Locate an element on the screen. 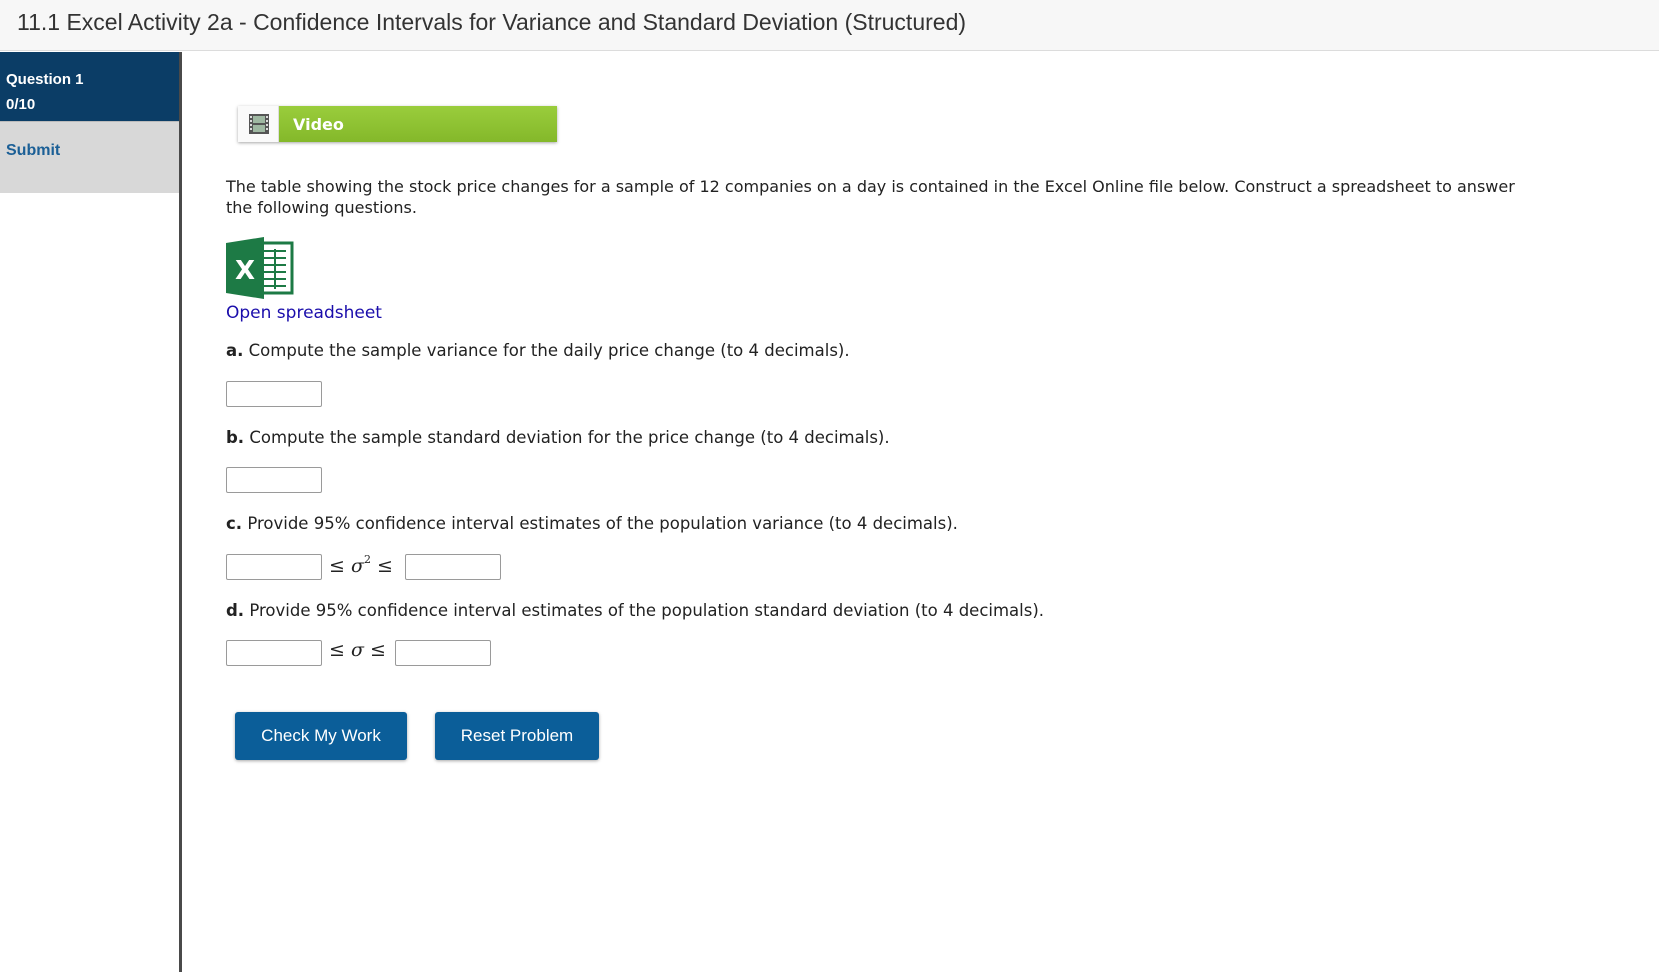 This screenshot has width=1659, height=972. reset-problem-button: Reset Problem is located at coordinates (517, 736).